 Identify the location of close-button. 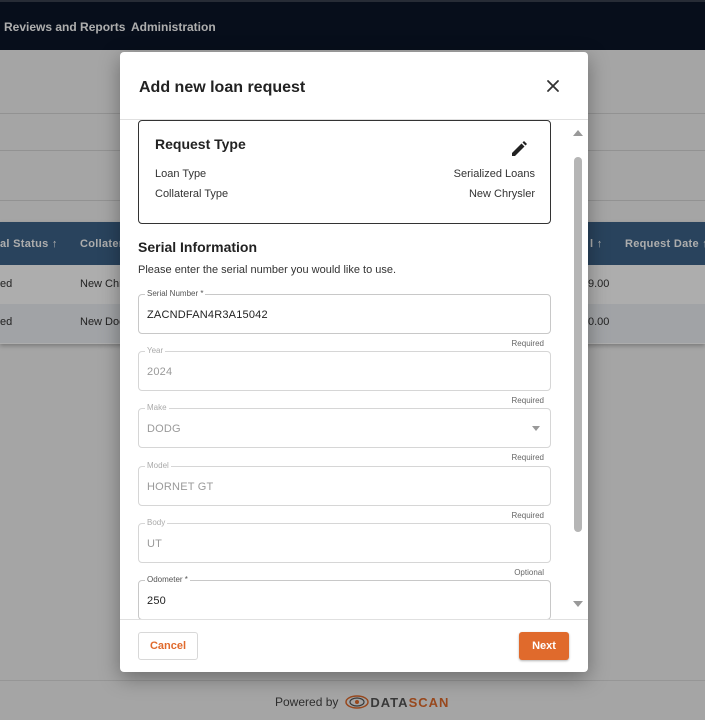
(553, 86).